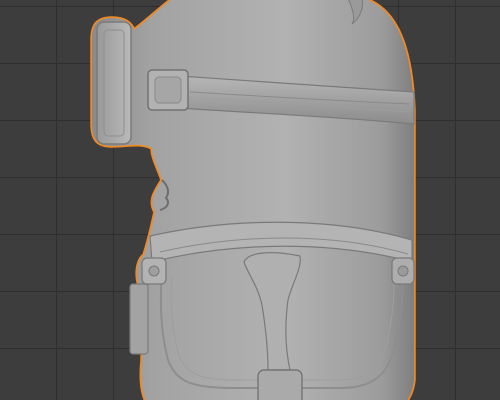  I want to click on goggle-lens, so click(114, 83).